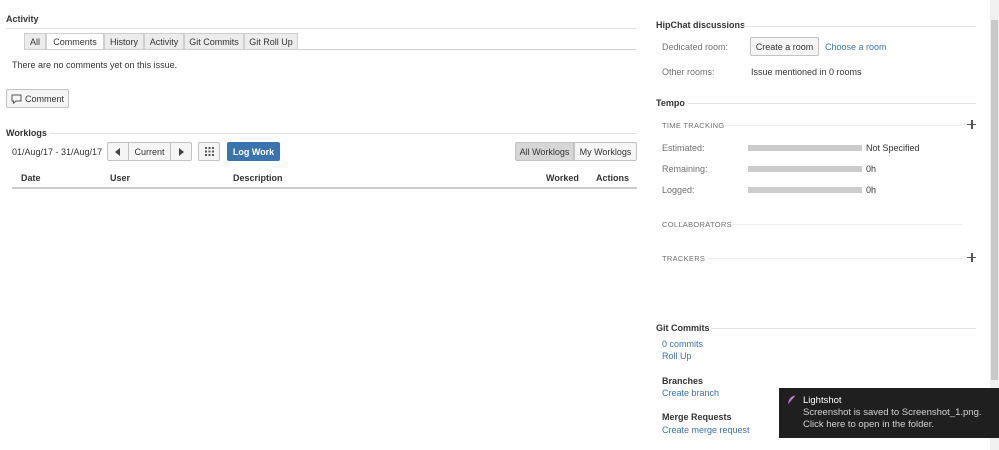 The height and width of the screenshot is (450, 999). What do you see at coordinates (149, 151) in the screenshot?
I see `current-period-button: Current` at bounding box center [149, 151].